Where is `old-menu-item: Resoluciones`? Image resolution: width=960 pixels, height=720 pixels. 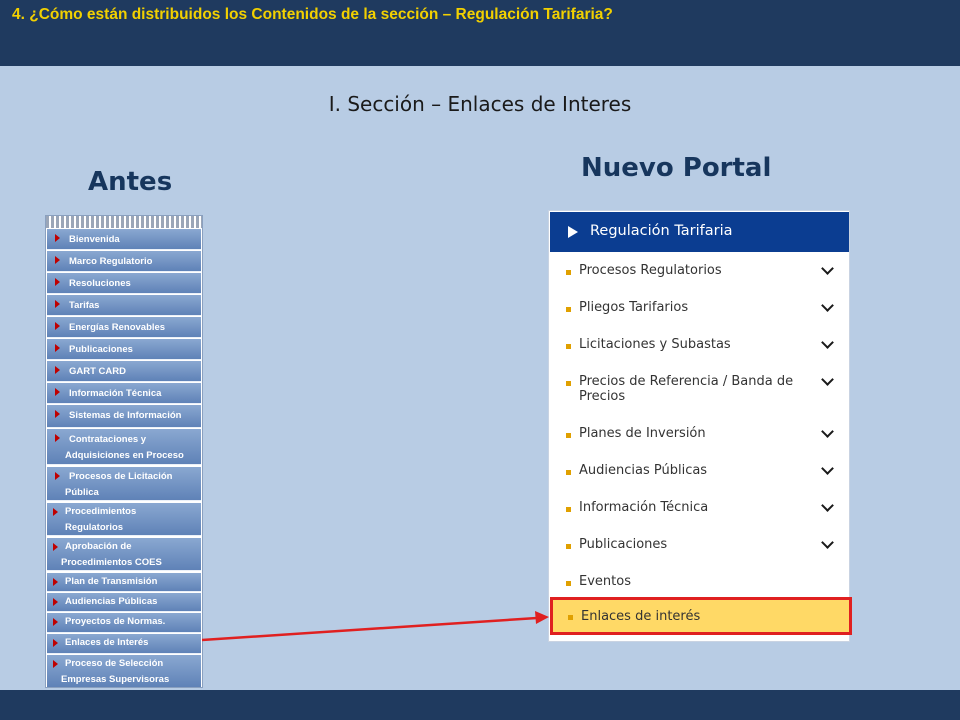
old-menu-item: Resoluciones is located at coordinates (124, 283).